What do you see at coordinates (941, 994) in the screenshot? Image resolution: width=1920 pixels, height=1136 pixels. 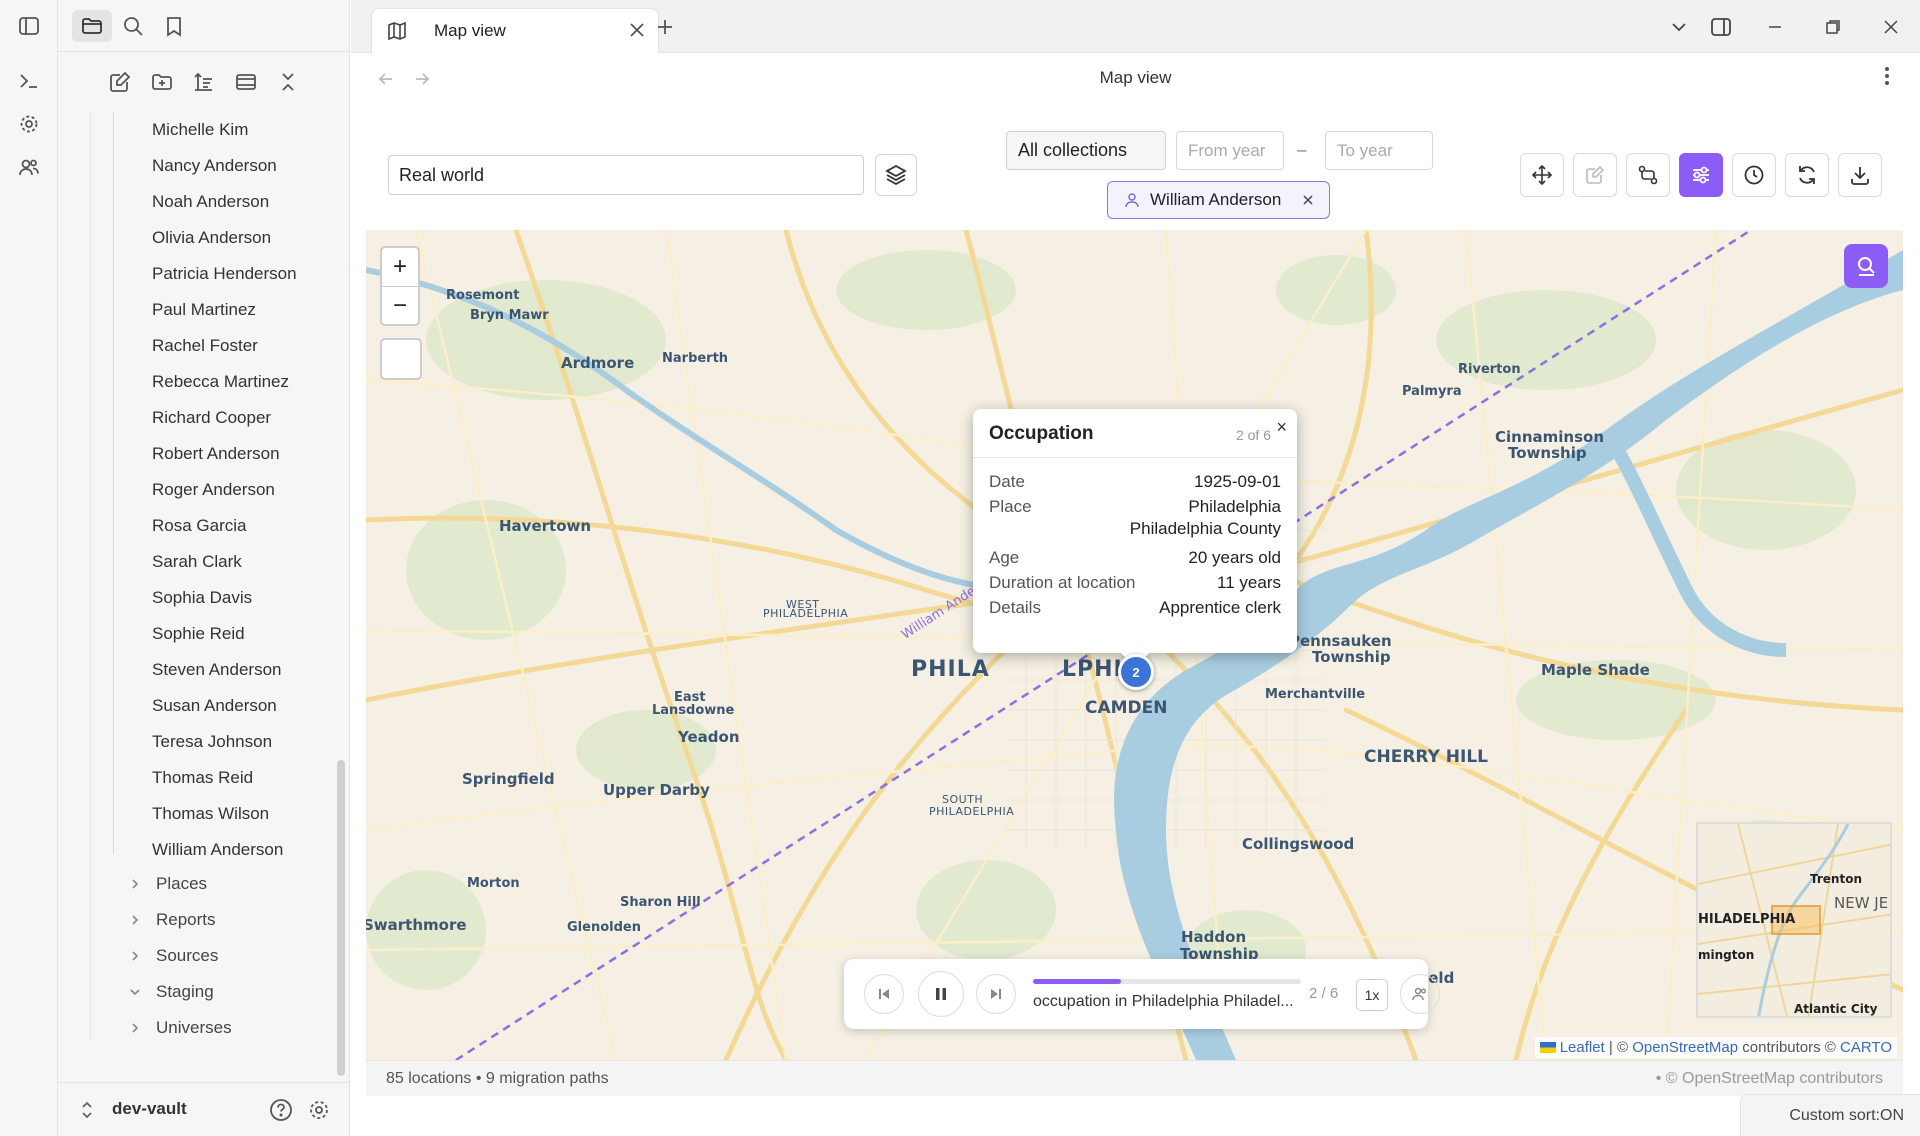 I see `pause-icon` at bounding box center [941, 994].